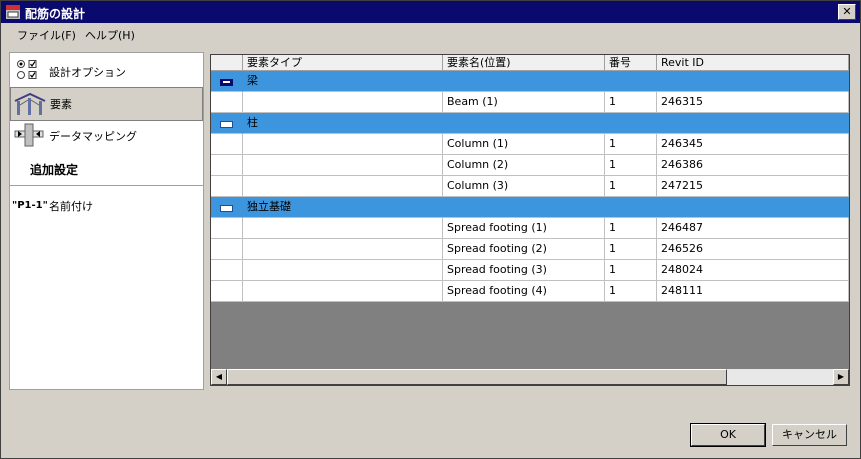  Describe the element at coordinates (13, 12) in the screenshot. I see `app-icon` at that location.